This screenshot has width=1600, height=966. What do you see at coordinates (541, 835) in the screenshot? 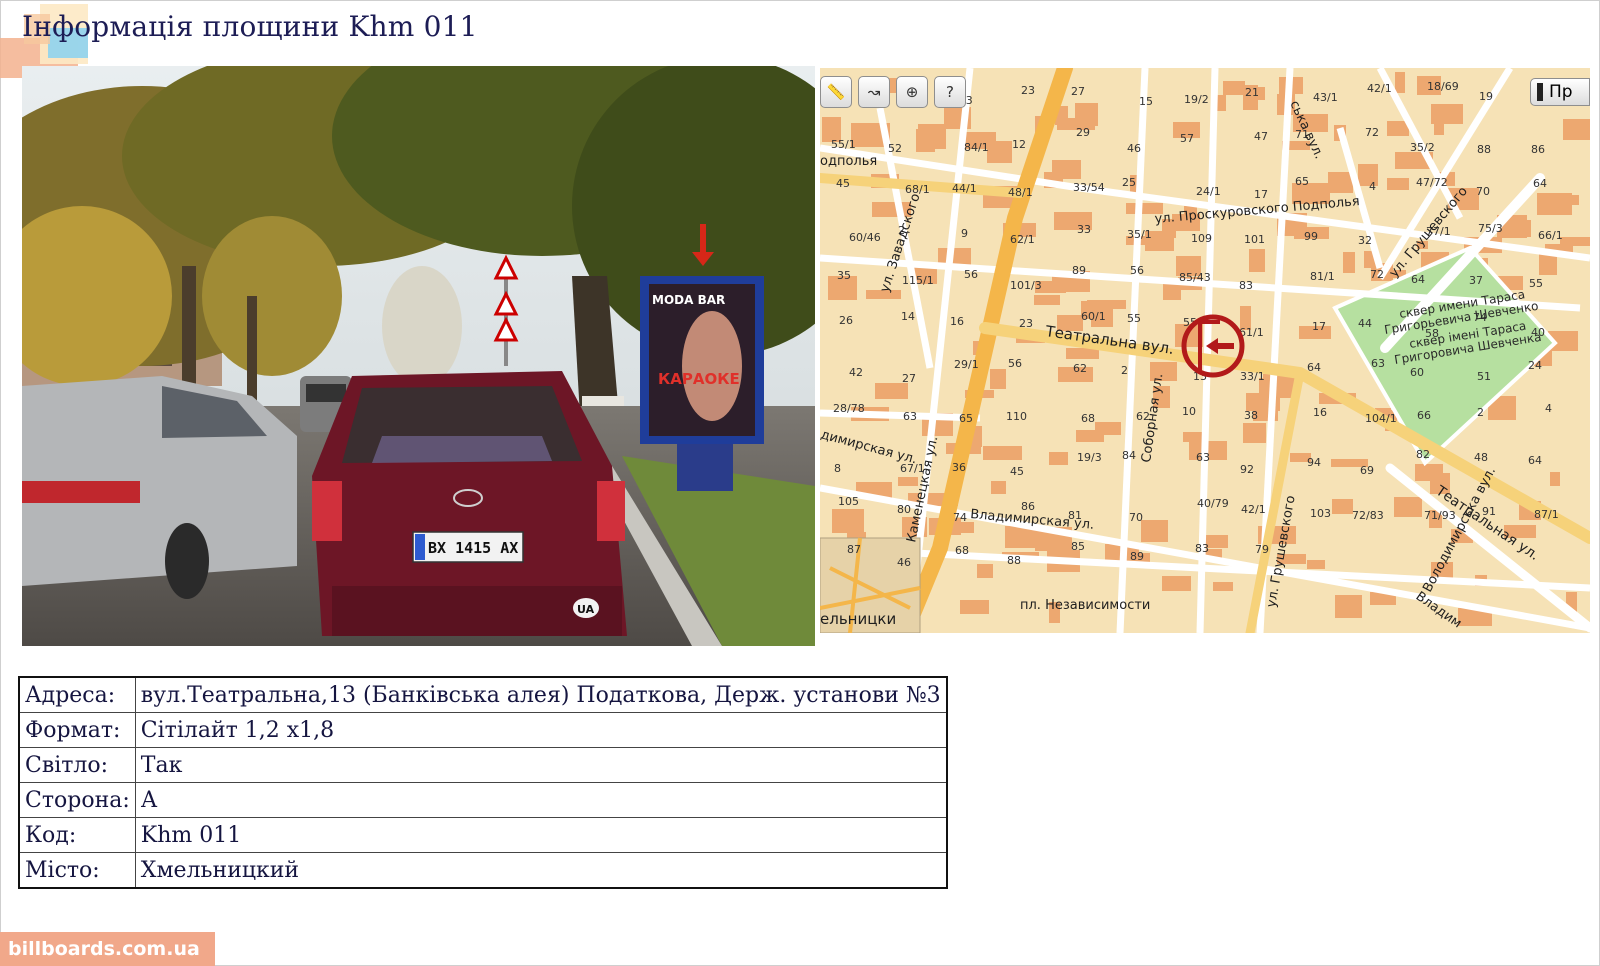
I see `code-value: Khm 011` at bounding box center [541, 835].